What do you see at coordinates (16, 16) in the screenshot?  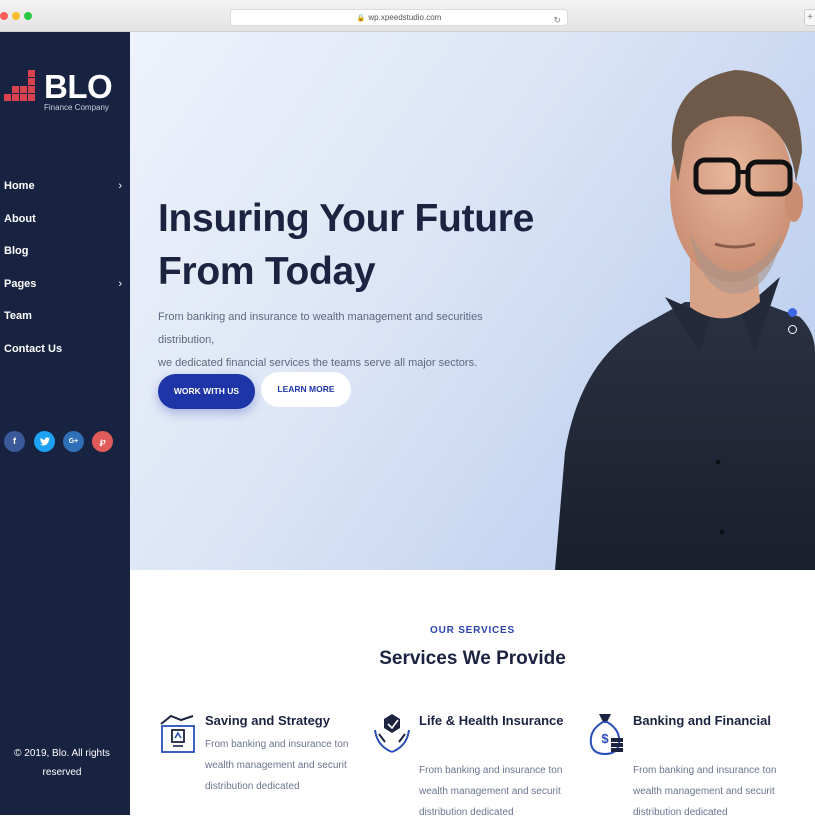 I see `minimize-window-button` at bounding box center [16, 16].